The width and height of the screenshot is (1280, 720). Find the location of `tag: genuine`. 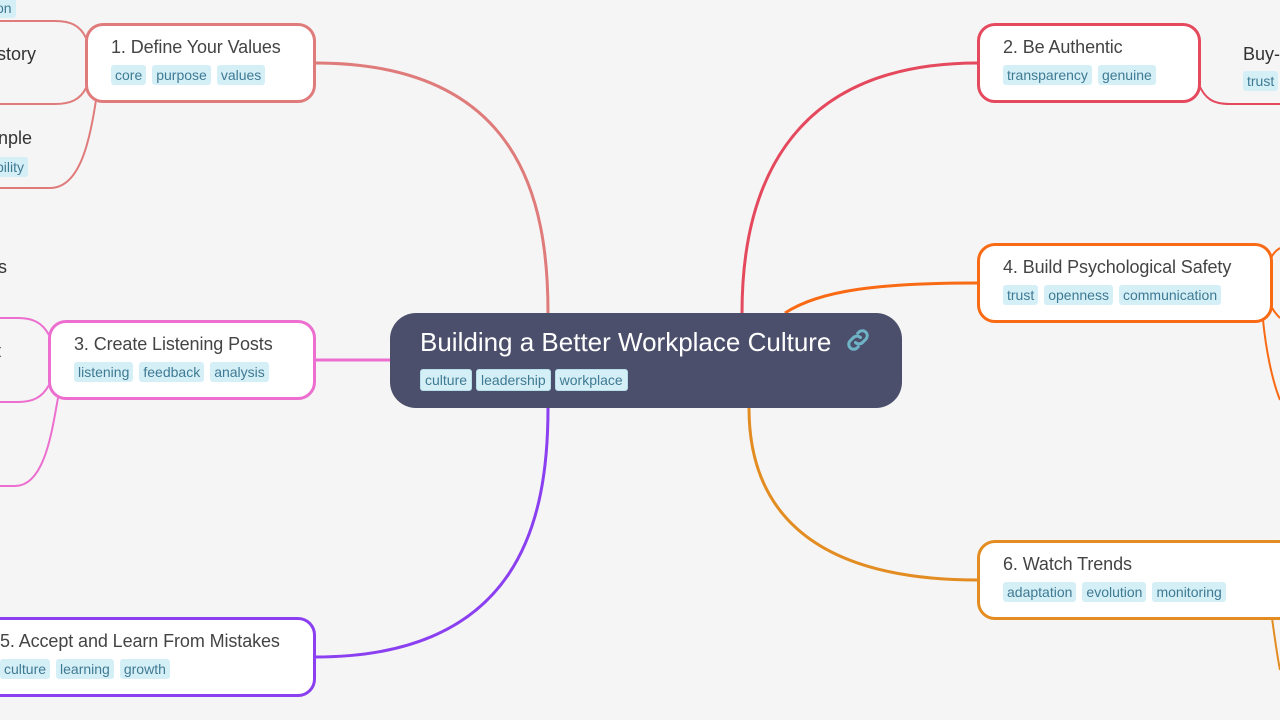

tag: genuine is located at coordinates (1126, 75).